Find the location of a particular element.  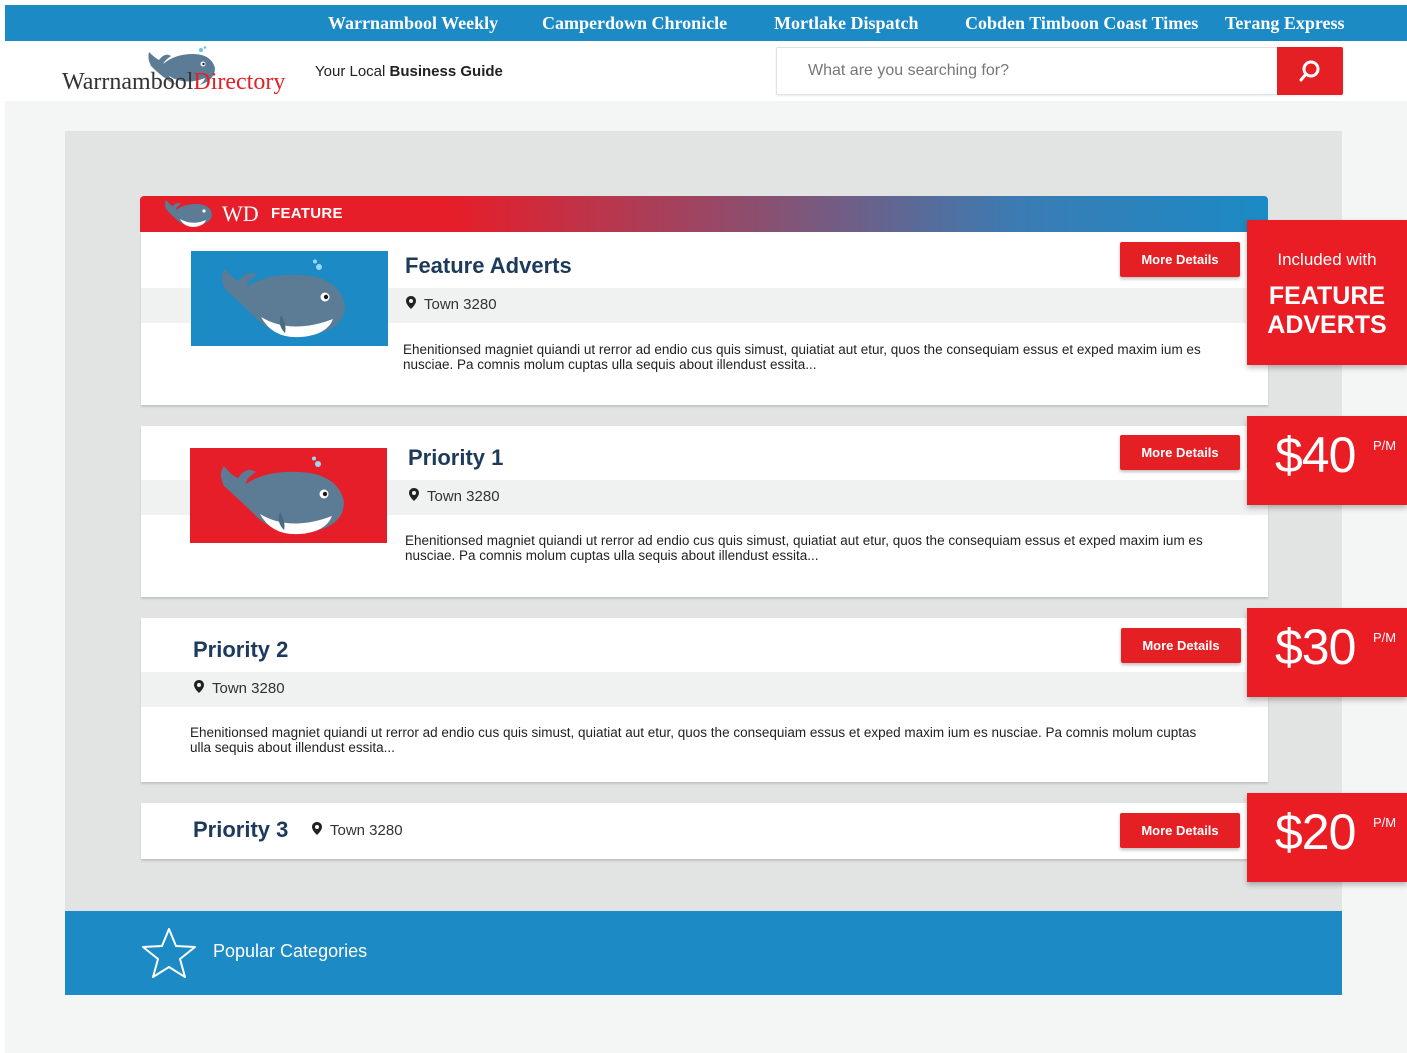

nav-link-terang-express: Terang Express is located at coordinates (1285, 23).